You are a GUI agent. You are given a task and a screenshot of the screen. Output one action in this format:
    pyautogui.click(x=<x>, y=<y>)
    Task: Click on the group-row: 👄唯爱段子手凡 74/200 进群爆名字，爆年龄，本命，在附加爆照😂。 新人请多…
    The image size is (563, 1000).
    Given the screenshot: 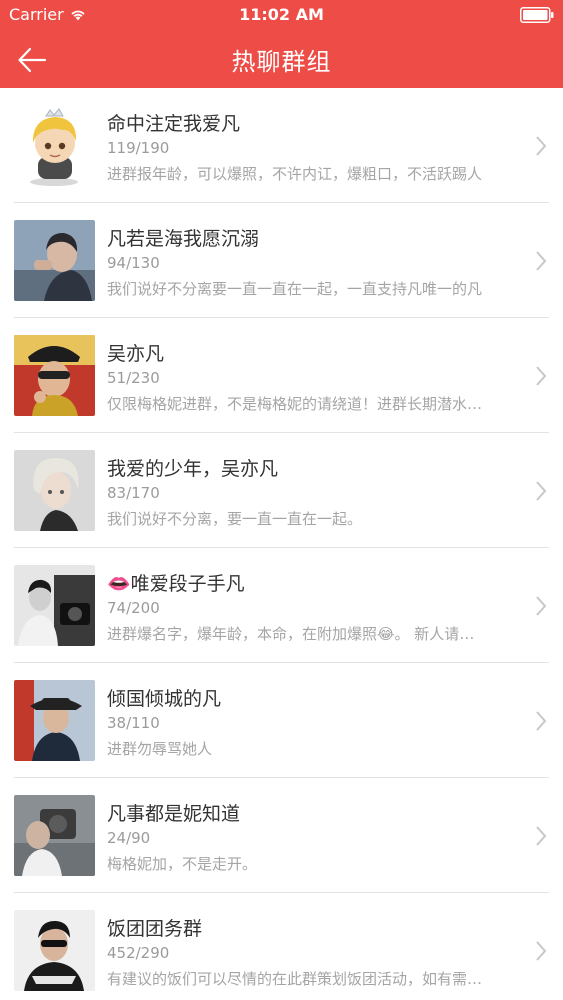 What is the action you would take?
    pyautogui.click(x=281, y=605)
    